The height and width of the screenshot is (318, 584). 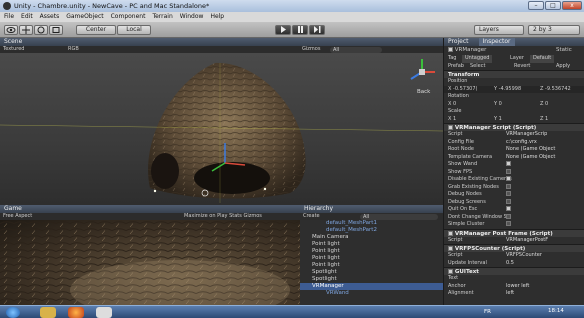 I want to click on tag-dropdown: Untagged, so click(x=477, y=59).